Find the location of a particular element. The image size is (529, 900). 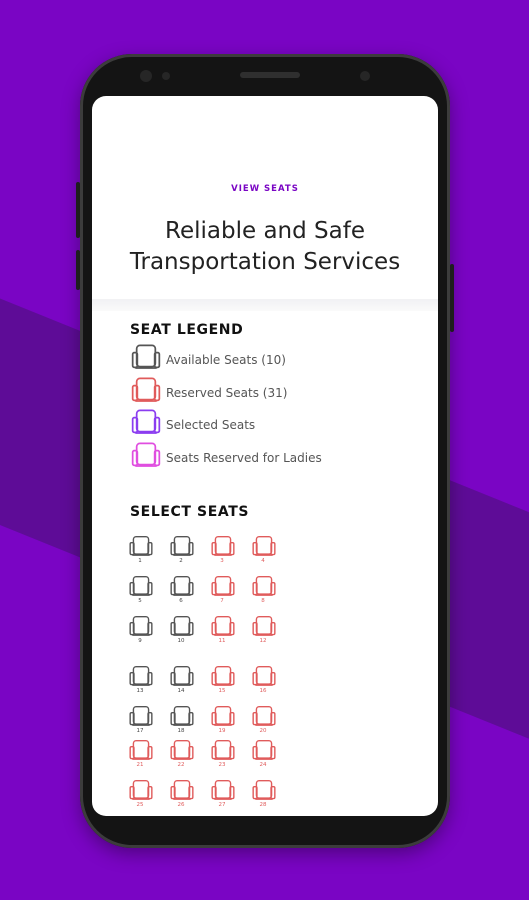

power-button is located at coordinates (452, 298).